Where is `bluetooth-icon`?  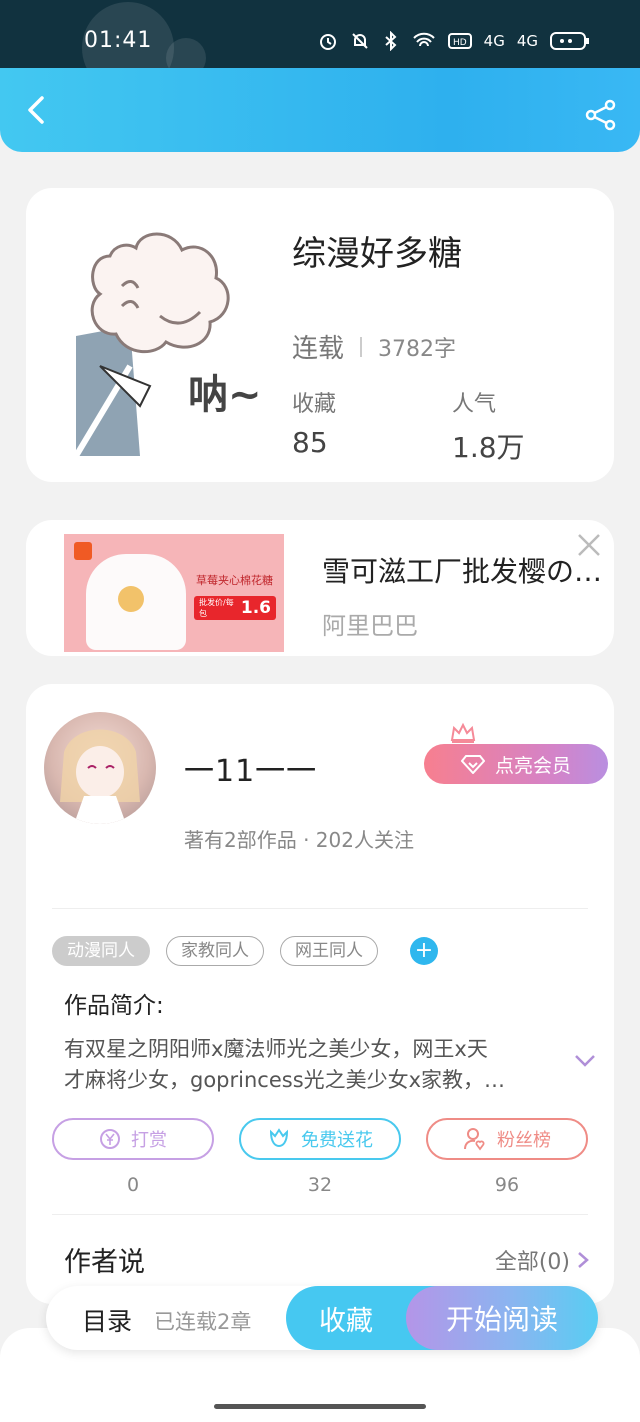 bluetooth-icon is located at coordinates (390, 41).